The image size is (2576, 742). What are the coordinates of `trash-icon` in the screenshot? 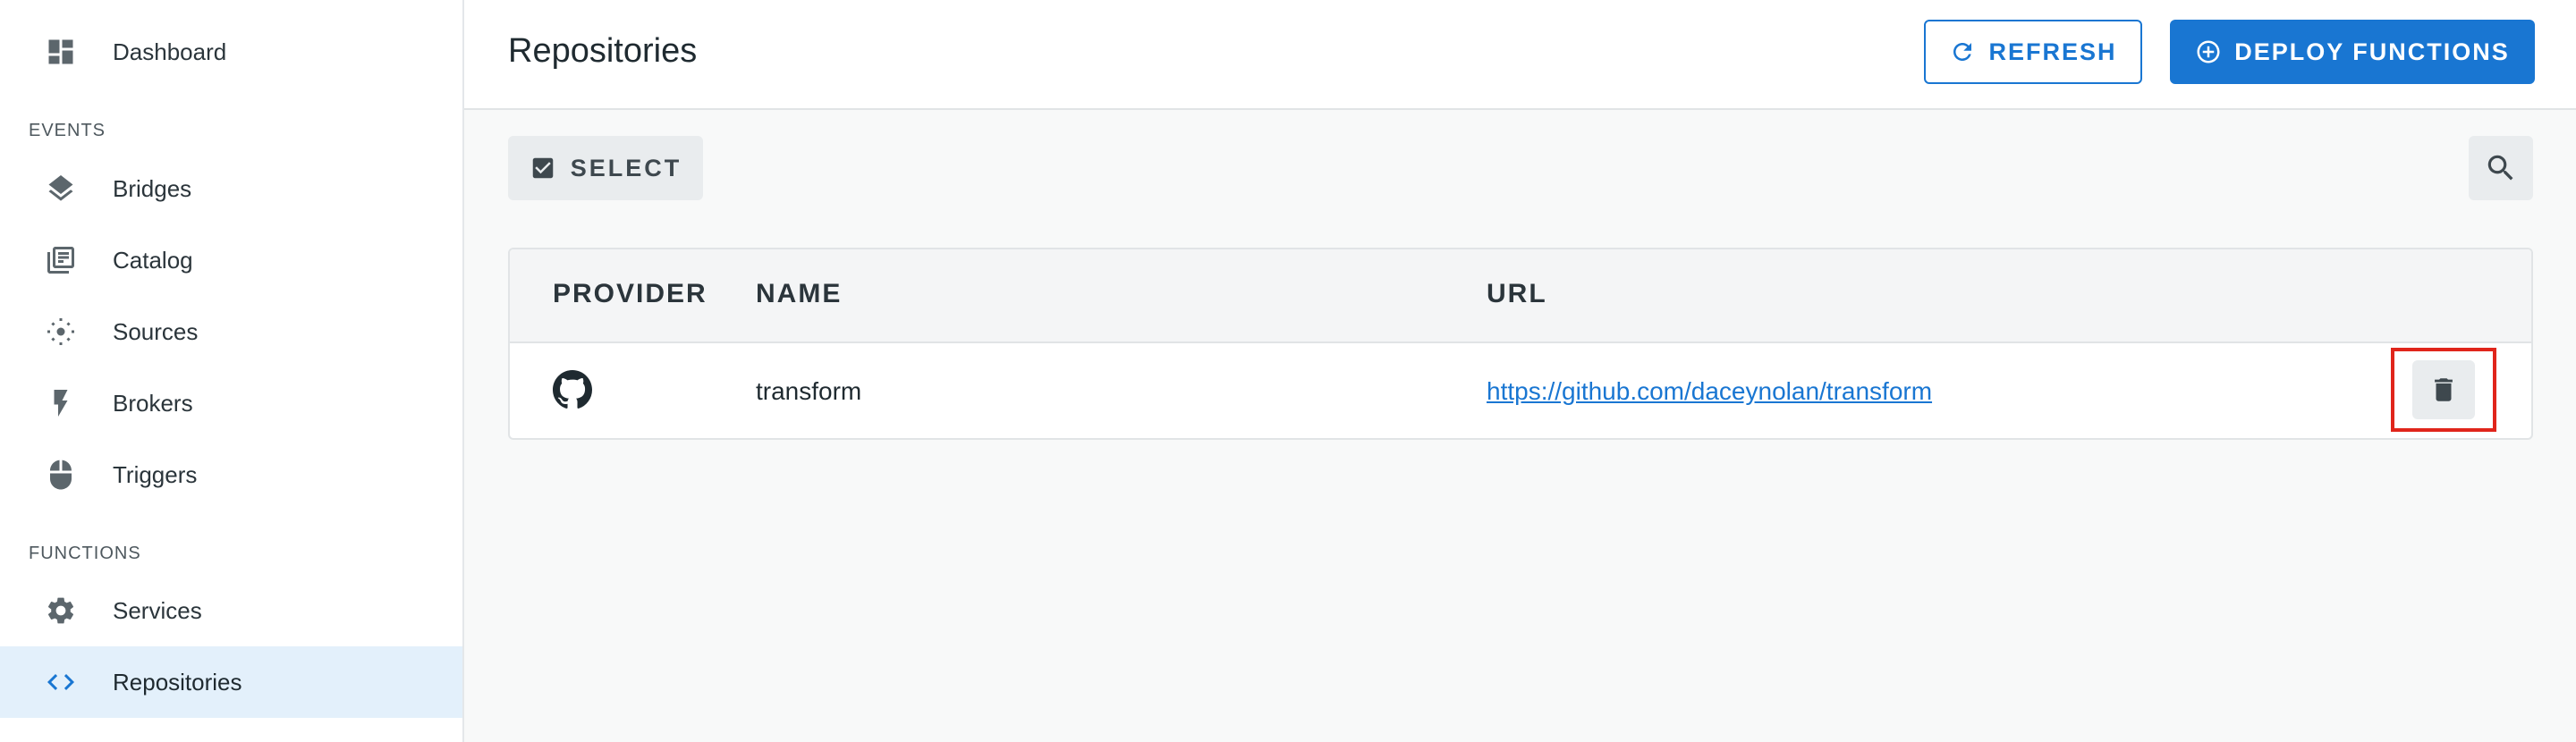 It's located at (2444, 389).